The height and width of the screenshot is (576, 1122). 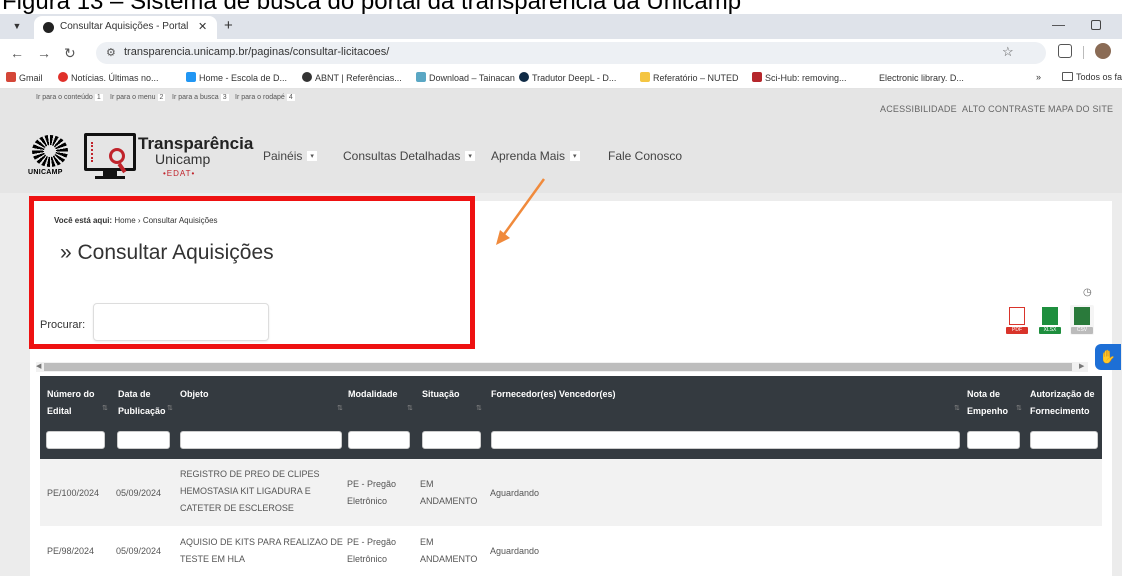 I want to click on column-header-data: Data de Publicação, so click(x=143, y=403).